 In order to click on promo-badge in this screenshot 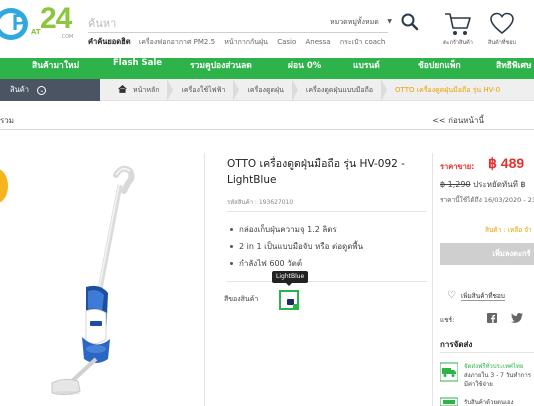, I will do `click(4, 186)`.